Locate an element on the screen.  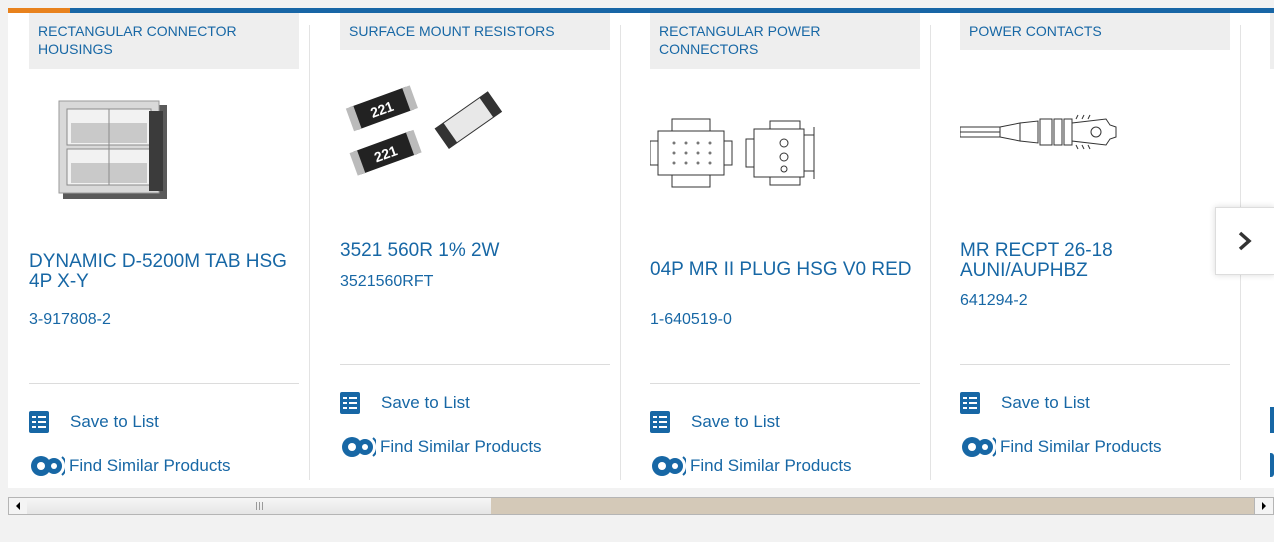
horizontal-scrollbar is located at coordinates (641, 506).